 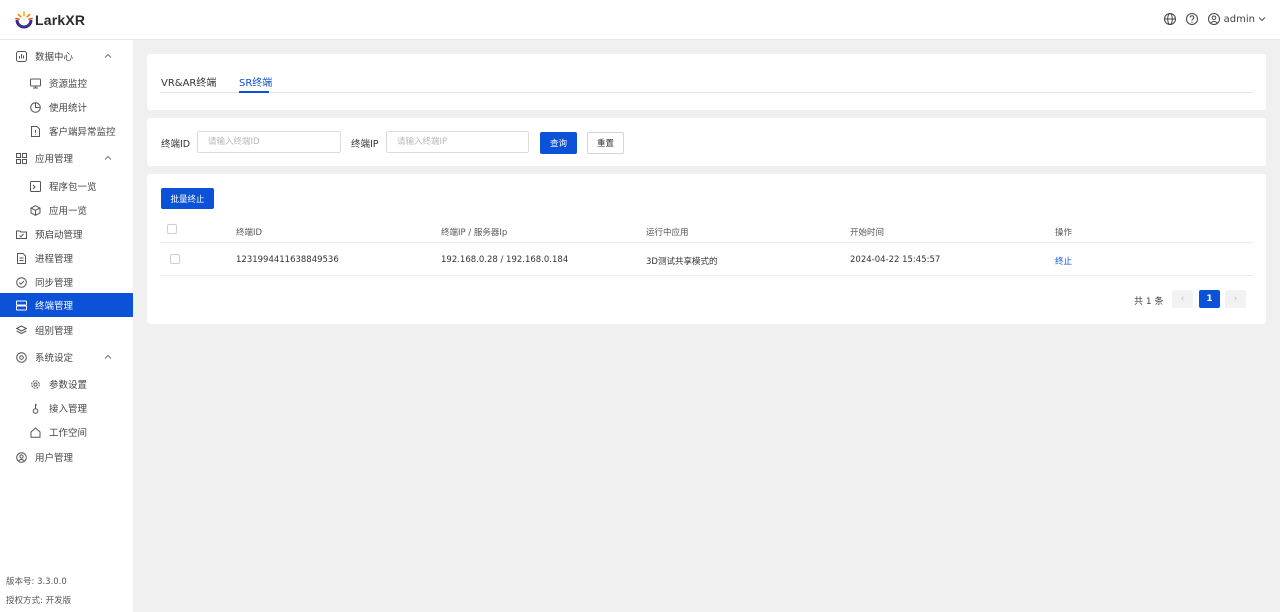 I want to click on sidebar-item-label: 资源监控, so click(x=68, y=84).